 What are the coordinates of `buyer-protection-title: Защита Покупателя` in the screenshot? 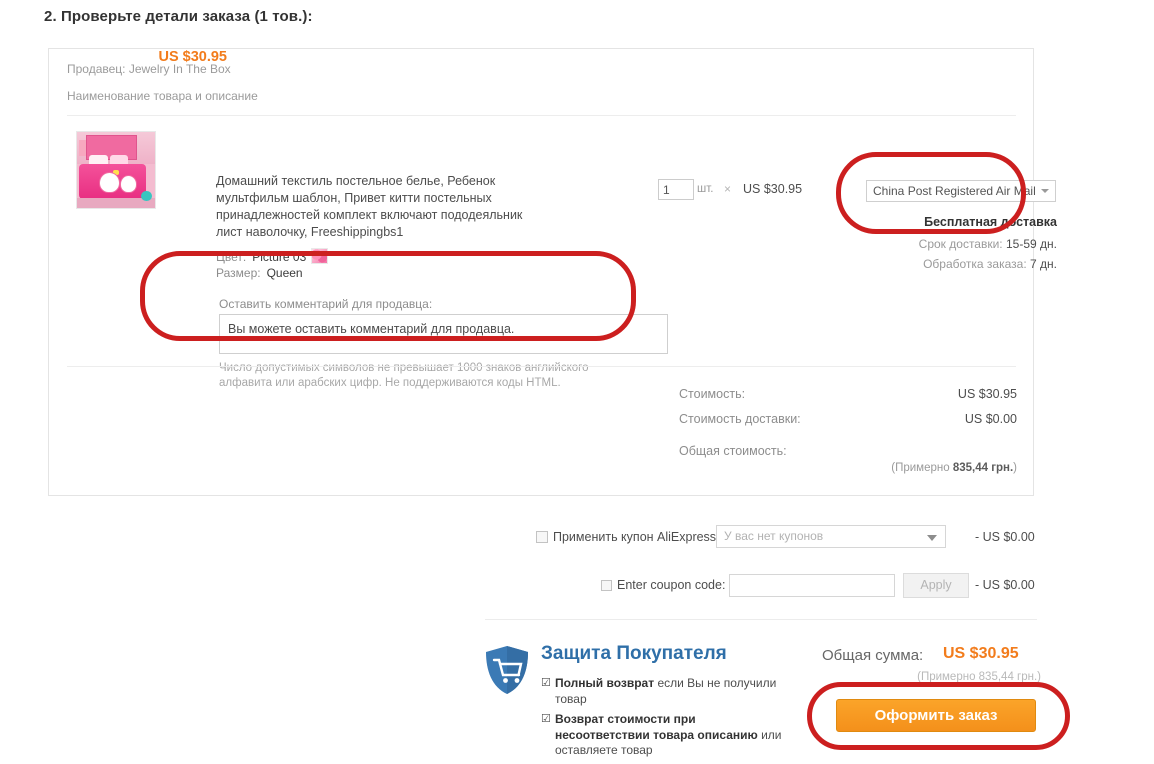 It's located at (634, 653).